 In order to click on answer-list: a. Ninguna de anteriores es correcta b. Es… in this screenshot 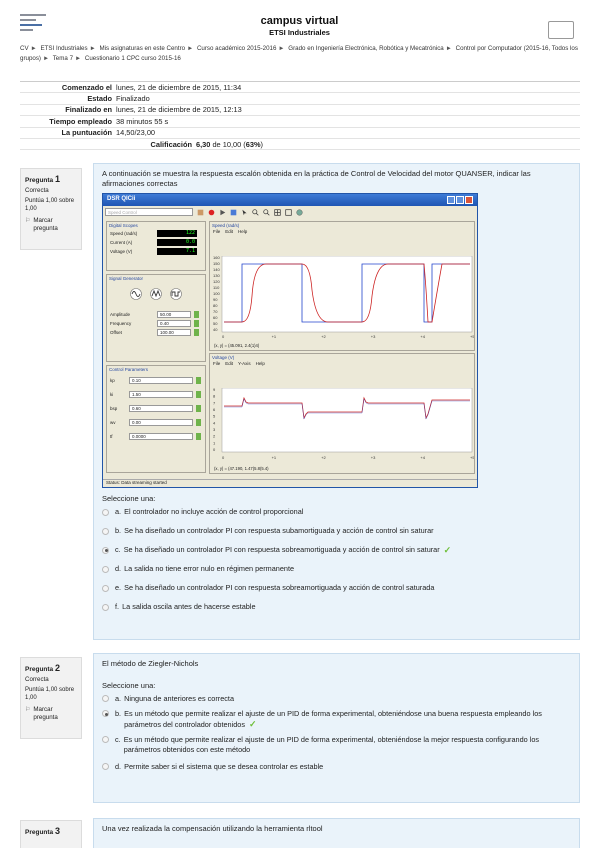, I will do `click(336, 733)`.